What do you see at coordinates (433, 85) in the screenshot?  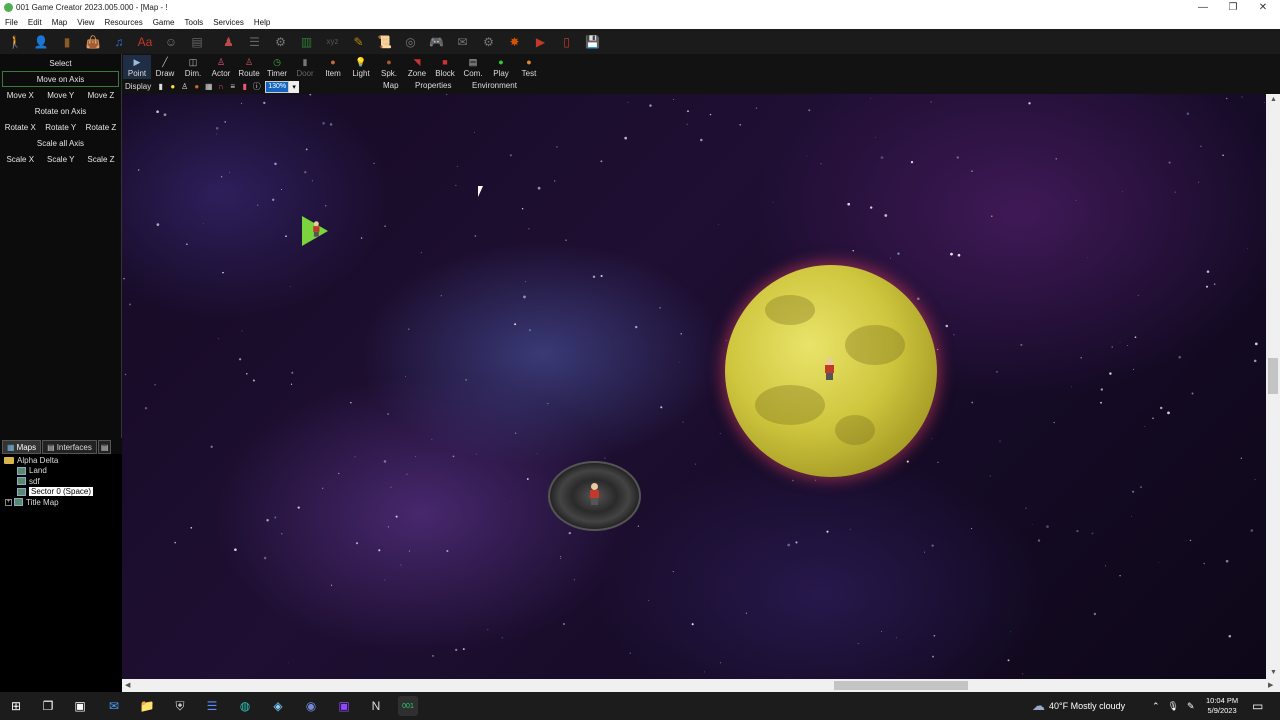 I see `tab-properties: Properties` at bounding box center [433, 85].